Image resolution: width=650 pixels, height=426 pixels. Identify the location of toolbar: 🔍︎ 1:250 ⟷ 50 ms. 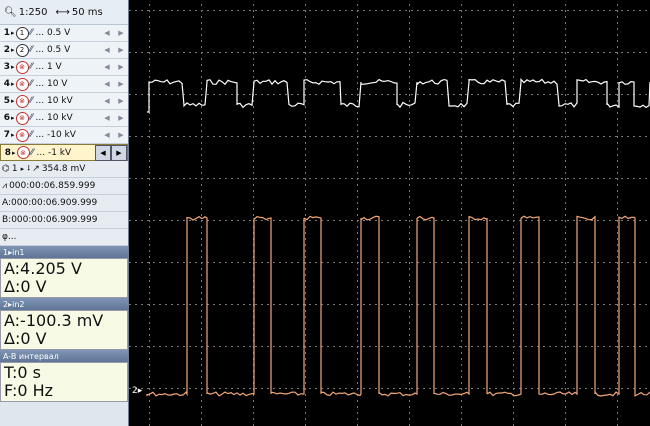
(64, 12).